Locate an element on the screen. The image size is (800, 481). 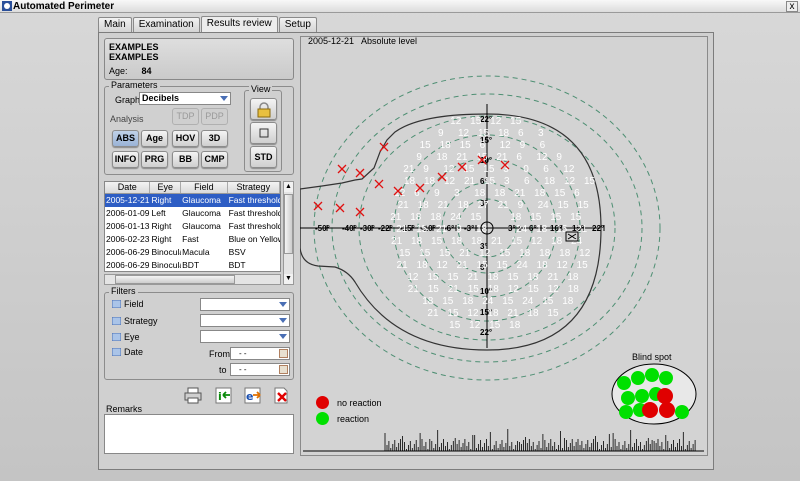
field-filter-select is located at coordinates (245, 304).